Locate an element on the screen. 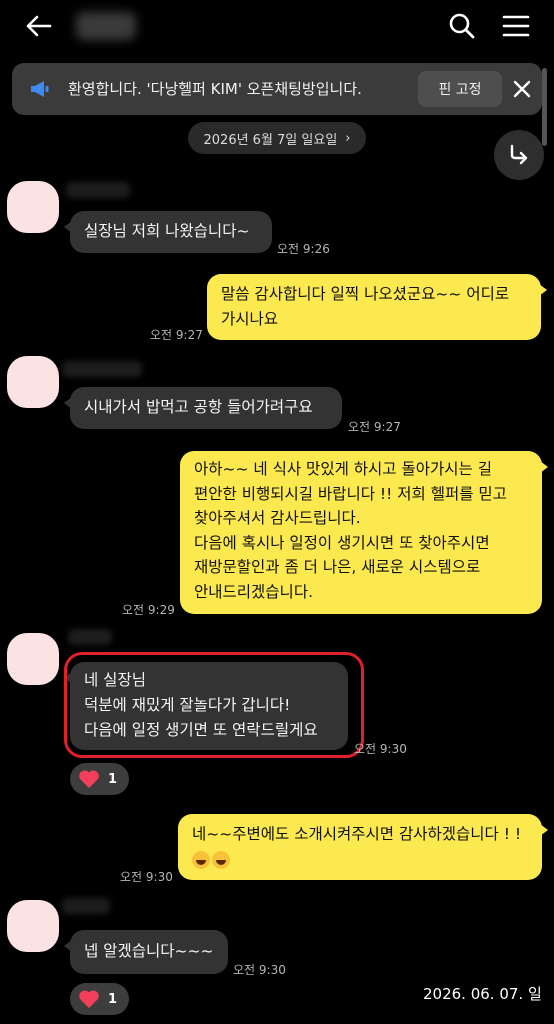 This screenshot has height=1024, width=554. emoji-row is located at coordinates (360, 859).